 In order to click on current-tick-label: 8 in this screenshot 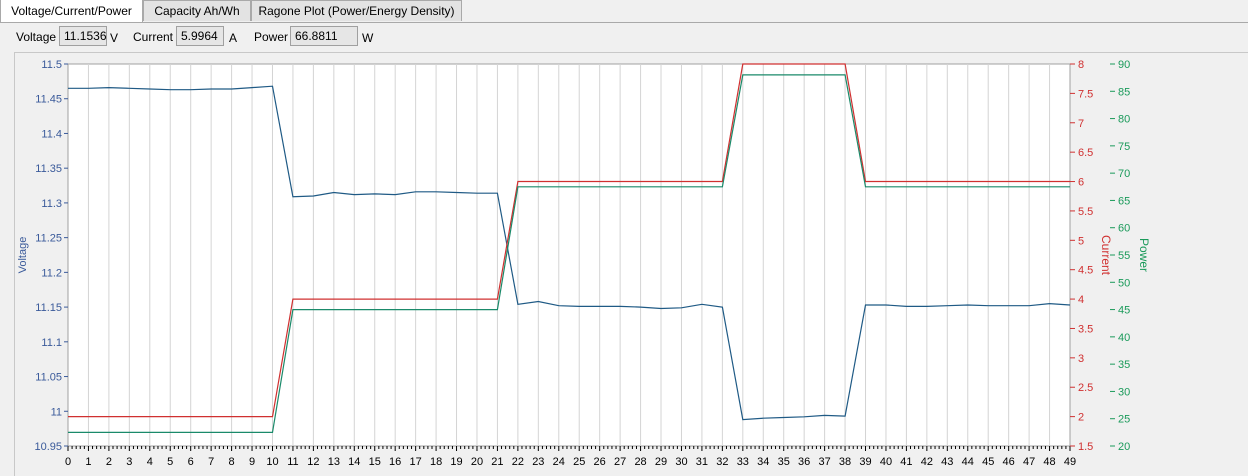, I will do `click(1081, 65)`.